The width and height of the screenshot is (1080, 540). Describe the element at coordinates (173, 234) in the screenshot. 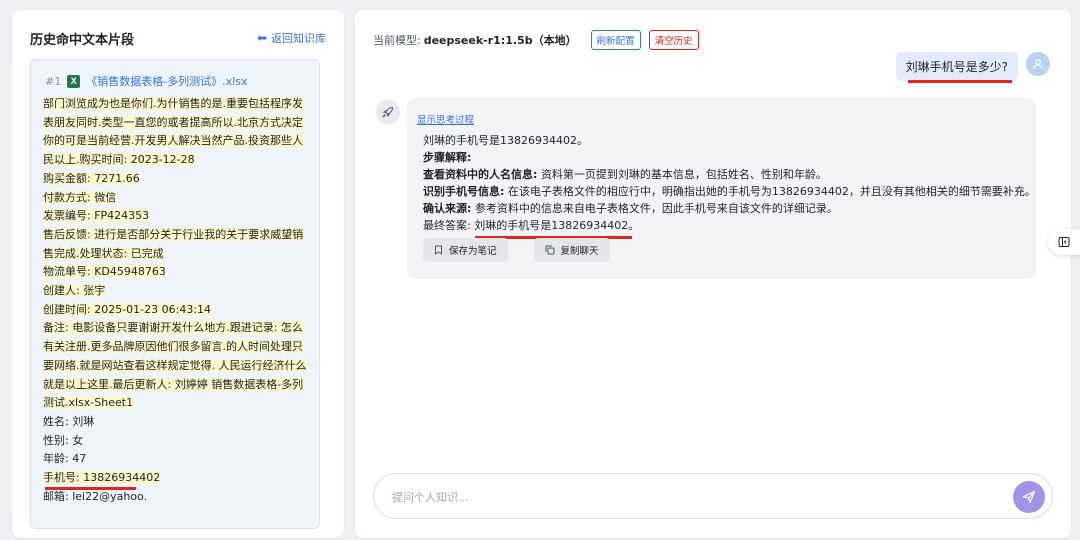

I see `snippet-line: 售后反馈: 进行是否部分关于行业我的关于要求威望销` at that location.